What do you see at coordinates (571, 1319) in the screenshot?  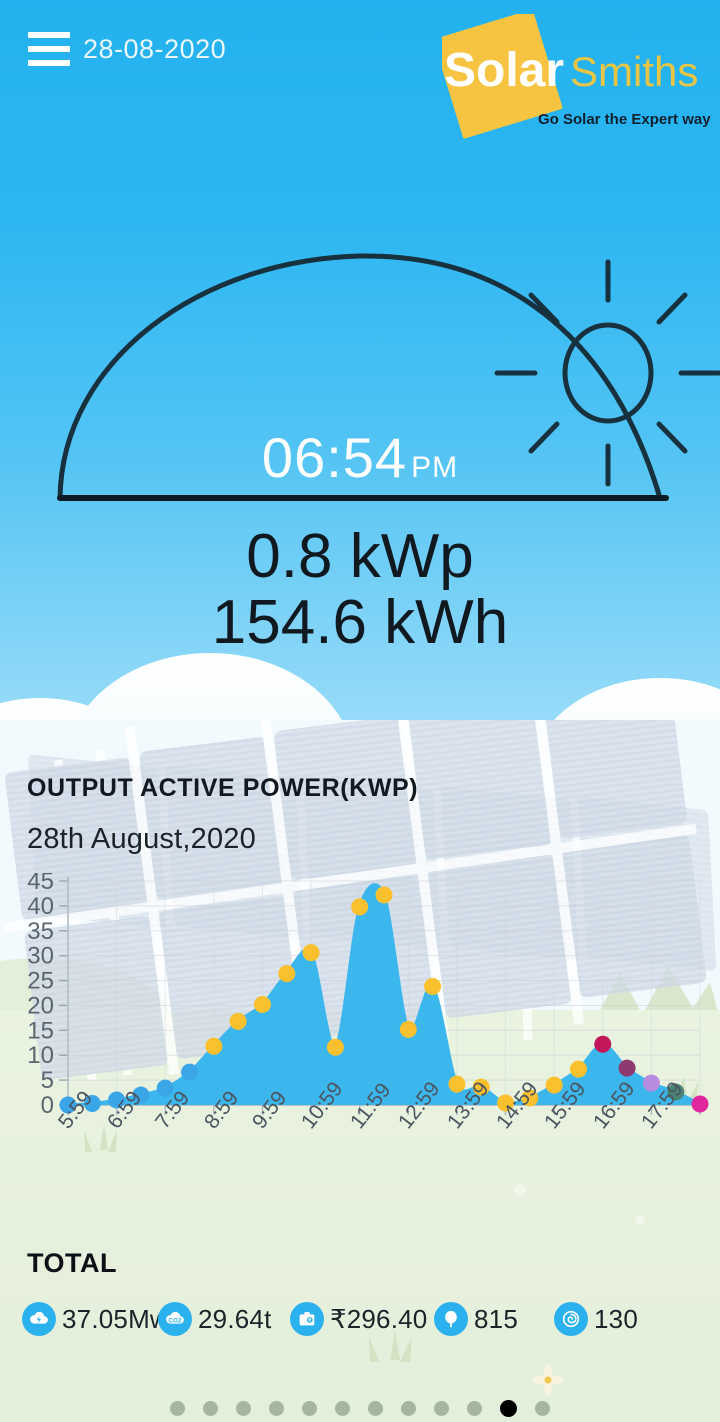 I see `coal-saved-icon` at bounding box center [571, 1319].